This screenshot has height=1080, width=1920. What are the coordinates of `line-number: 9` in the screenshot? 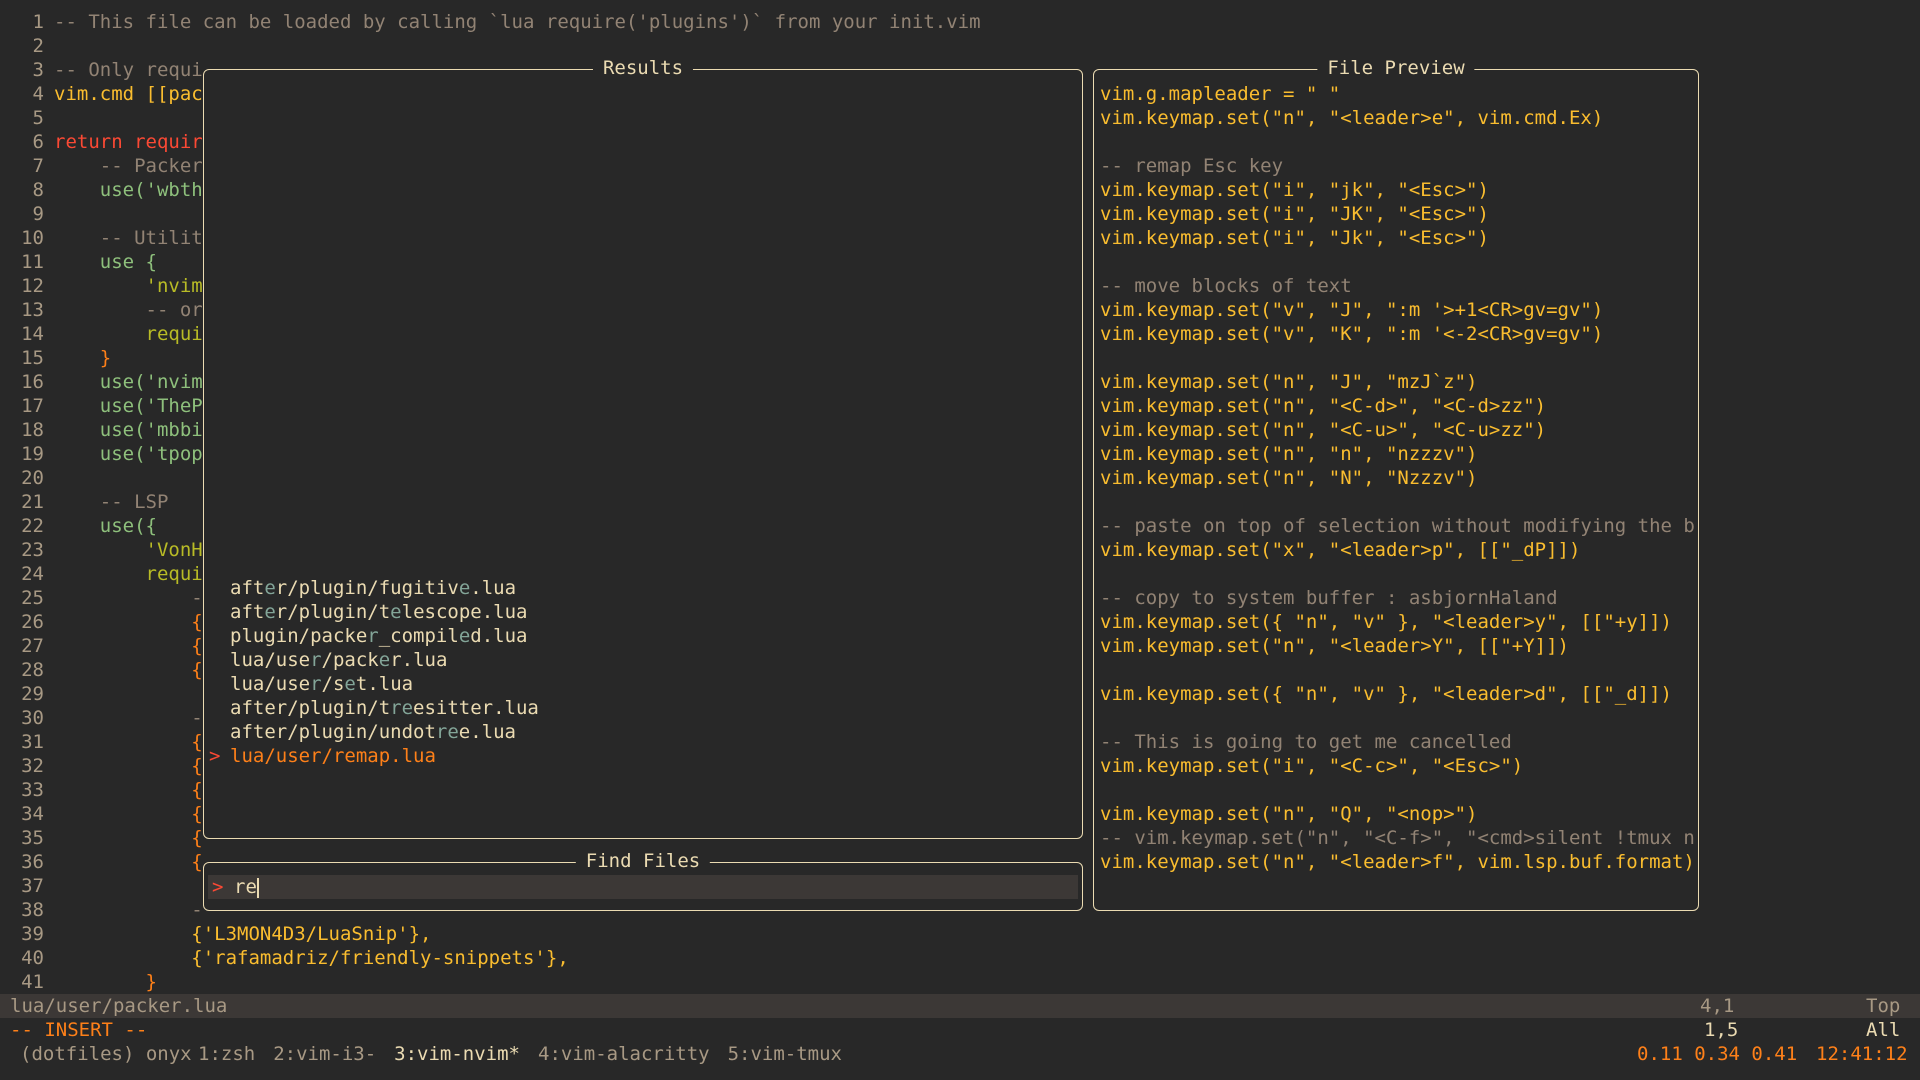 It's located at (38, 214).